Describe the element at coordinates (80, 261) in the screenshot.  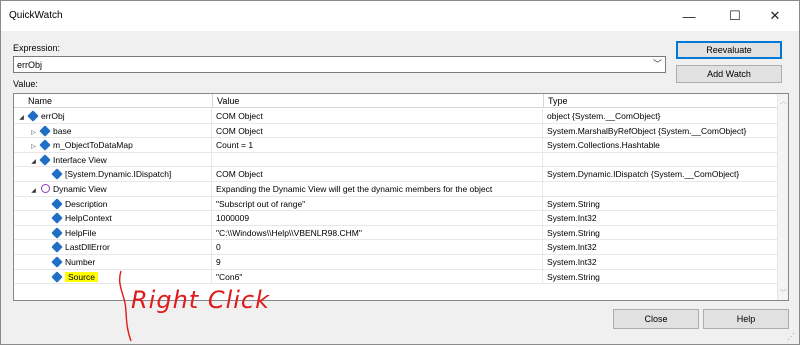
I see `row-name: Number` at that location.